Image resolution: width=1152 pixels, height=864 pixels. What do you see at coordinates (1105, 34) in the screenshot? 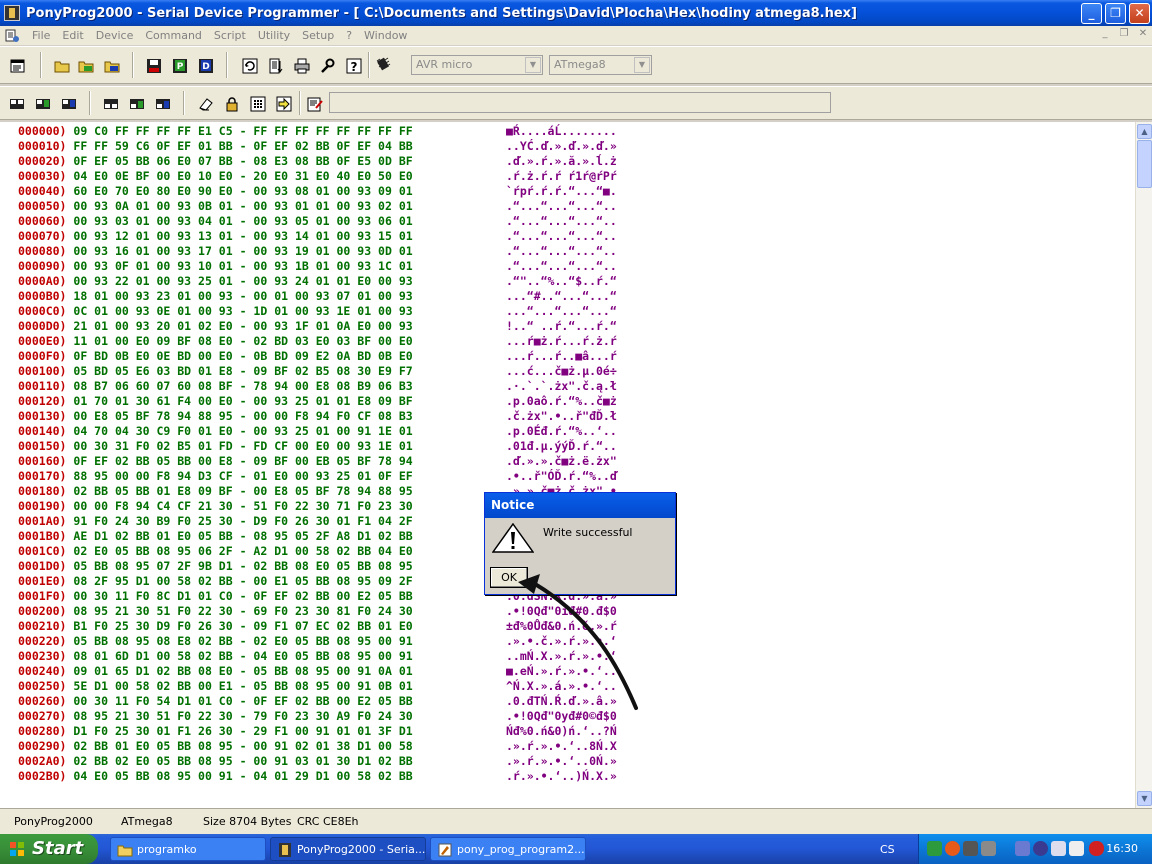
I see `mdi-minimize-button: _` at bounding box center [1105, 34].